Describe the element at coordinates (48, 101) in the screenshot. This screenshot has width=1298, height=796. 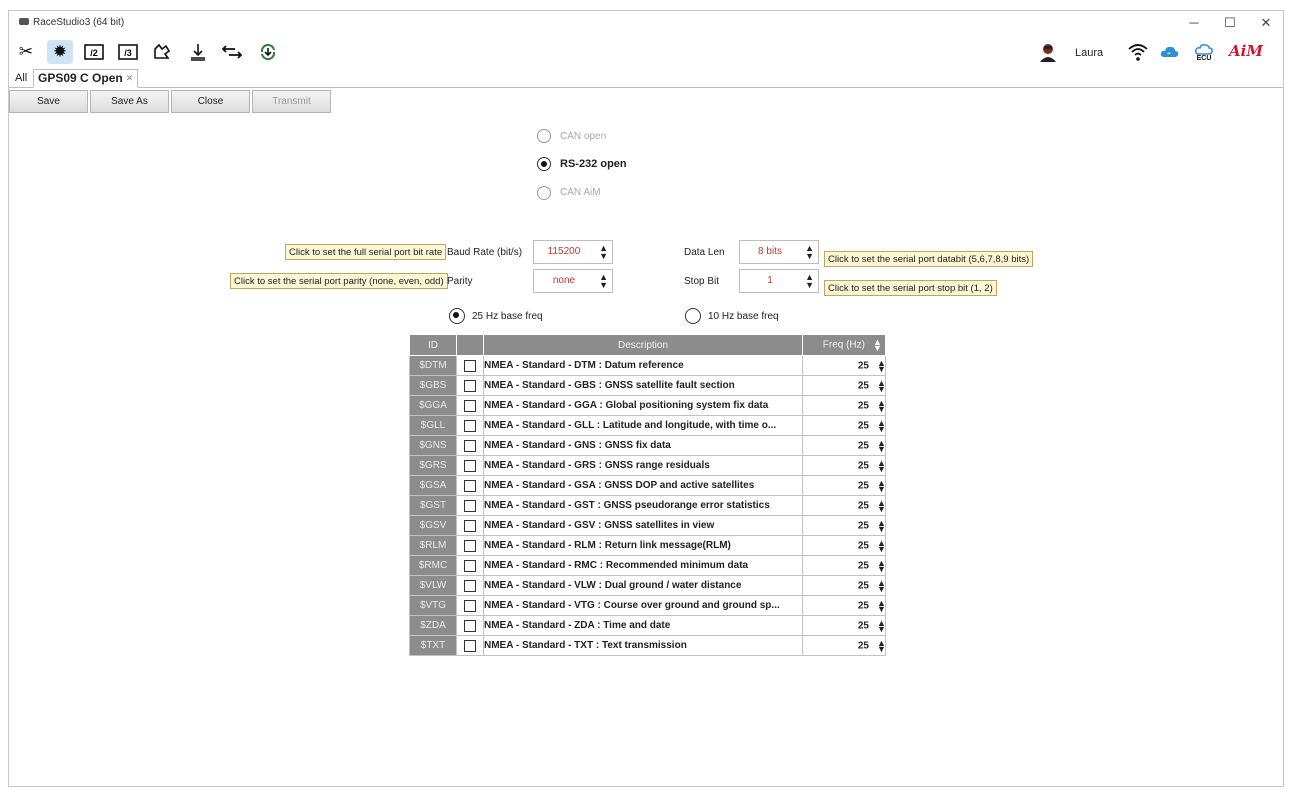
I see `save-button: Save` at that location.